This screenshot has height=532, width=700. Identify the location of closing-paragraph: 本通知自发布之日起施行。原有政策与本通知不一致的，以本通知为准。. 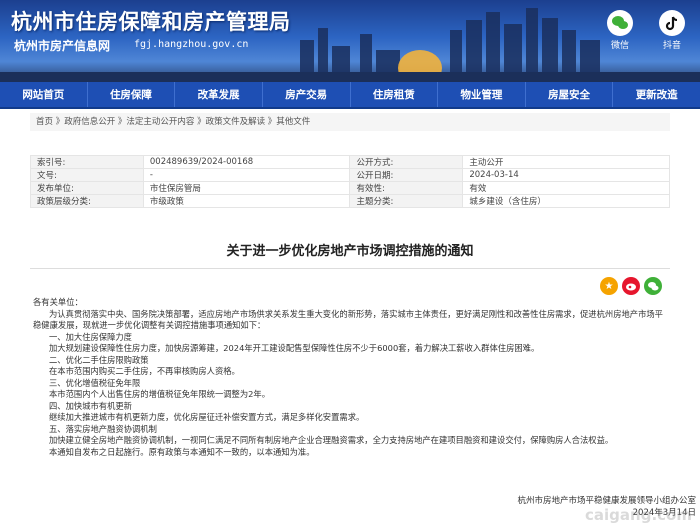
(182, 451).